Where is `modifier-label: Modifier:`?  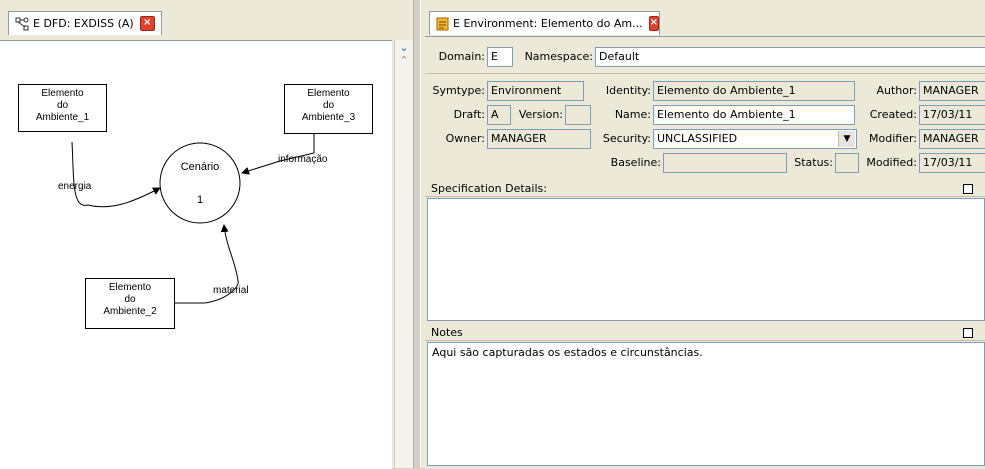
modifier-label: Modifier: is located at coordinates (893, 138).